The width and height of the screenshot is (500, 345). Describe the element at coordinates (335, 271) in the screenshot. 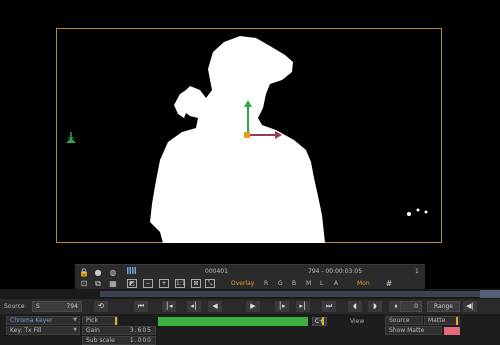

I see `timecode: 794 - 00:00:03:05` at that location.